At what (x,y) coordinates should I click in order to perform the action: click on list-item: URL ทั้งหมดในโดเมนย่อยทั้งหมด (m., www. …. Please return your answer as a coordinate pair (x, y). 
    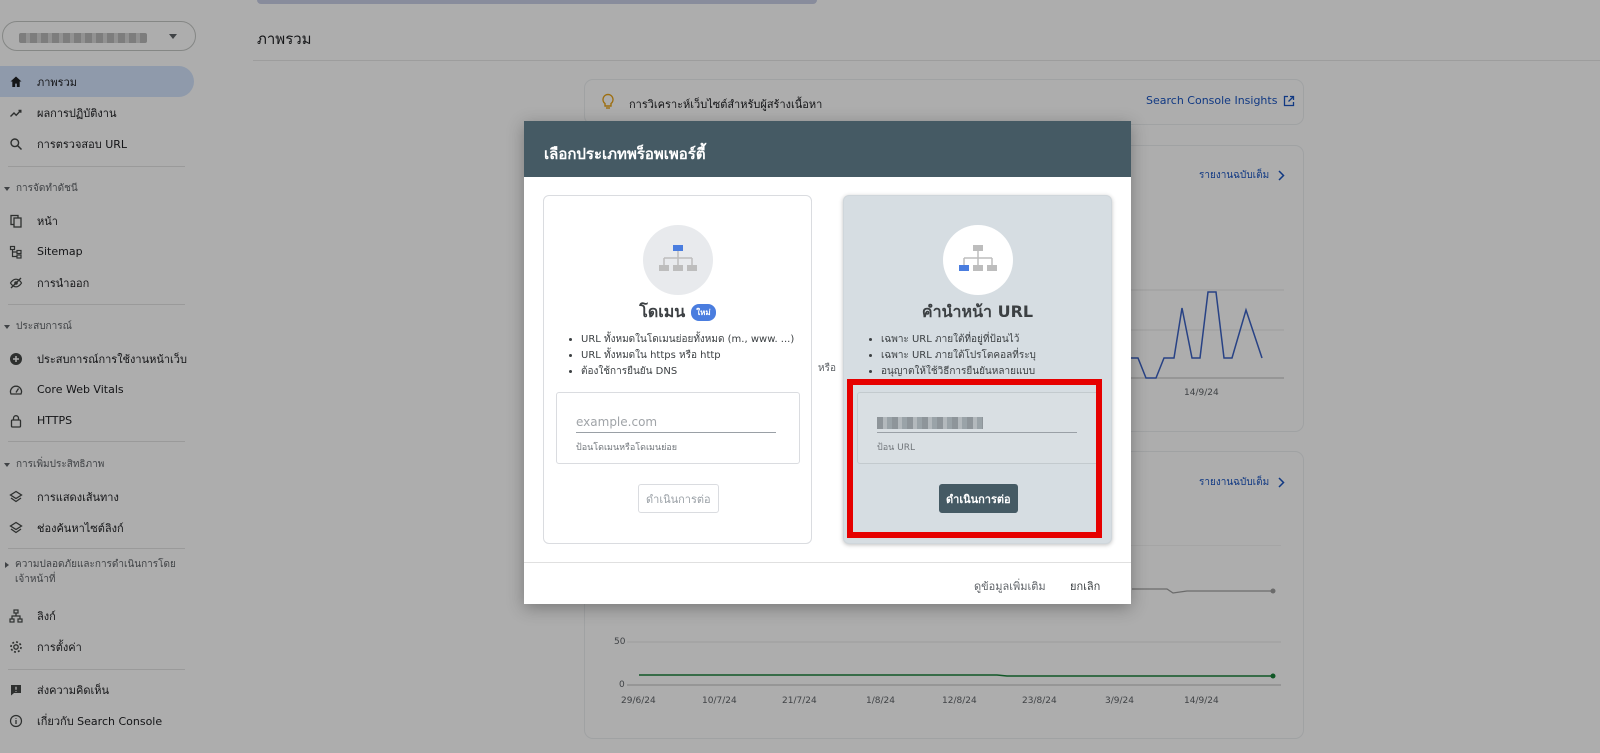
    Looking at the image, I should click on (696, 340).